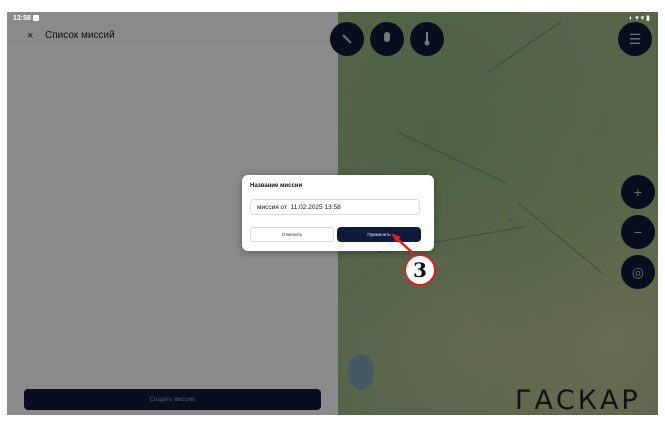 This screenshot has height=421, width=665. What do you see at coordinates (379, 234) in the screenshot?
I see `apply-button: Применить` at bounding box center [379, 234].